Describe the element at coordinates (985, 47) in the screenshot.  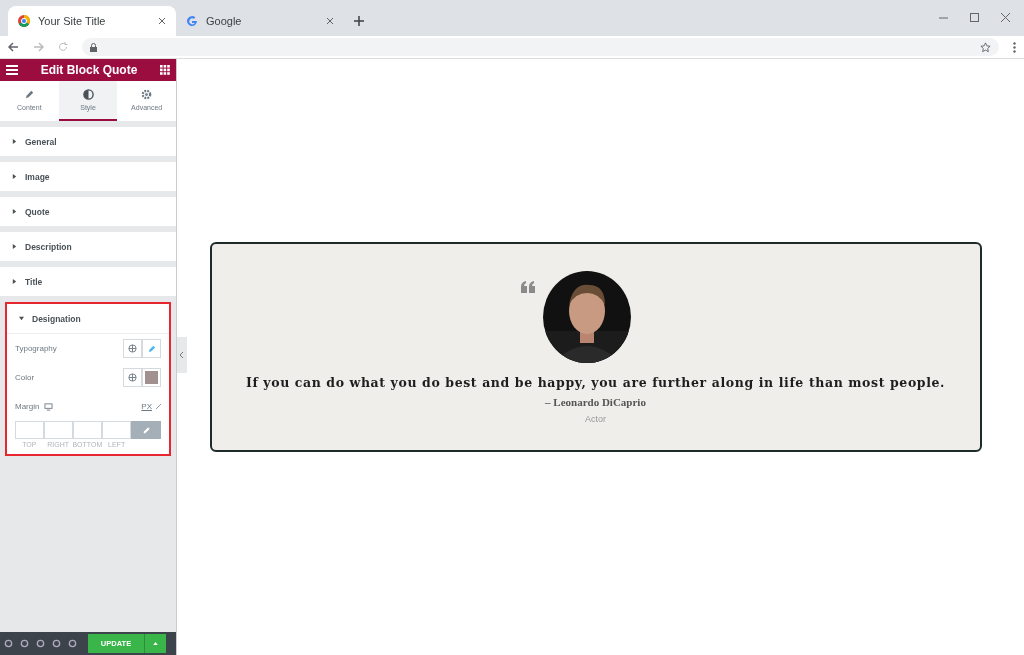
I see `star-icon` at that location.